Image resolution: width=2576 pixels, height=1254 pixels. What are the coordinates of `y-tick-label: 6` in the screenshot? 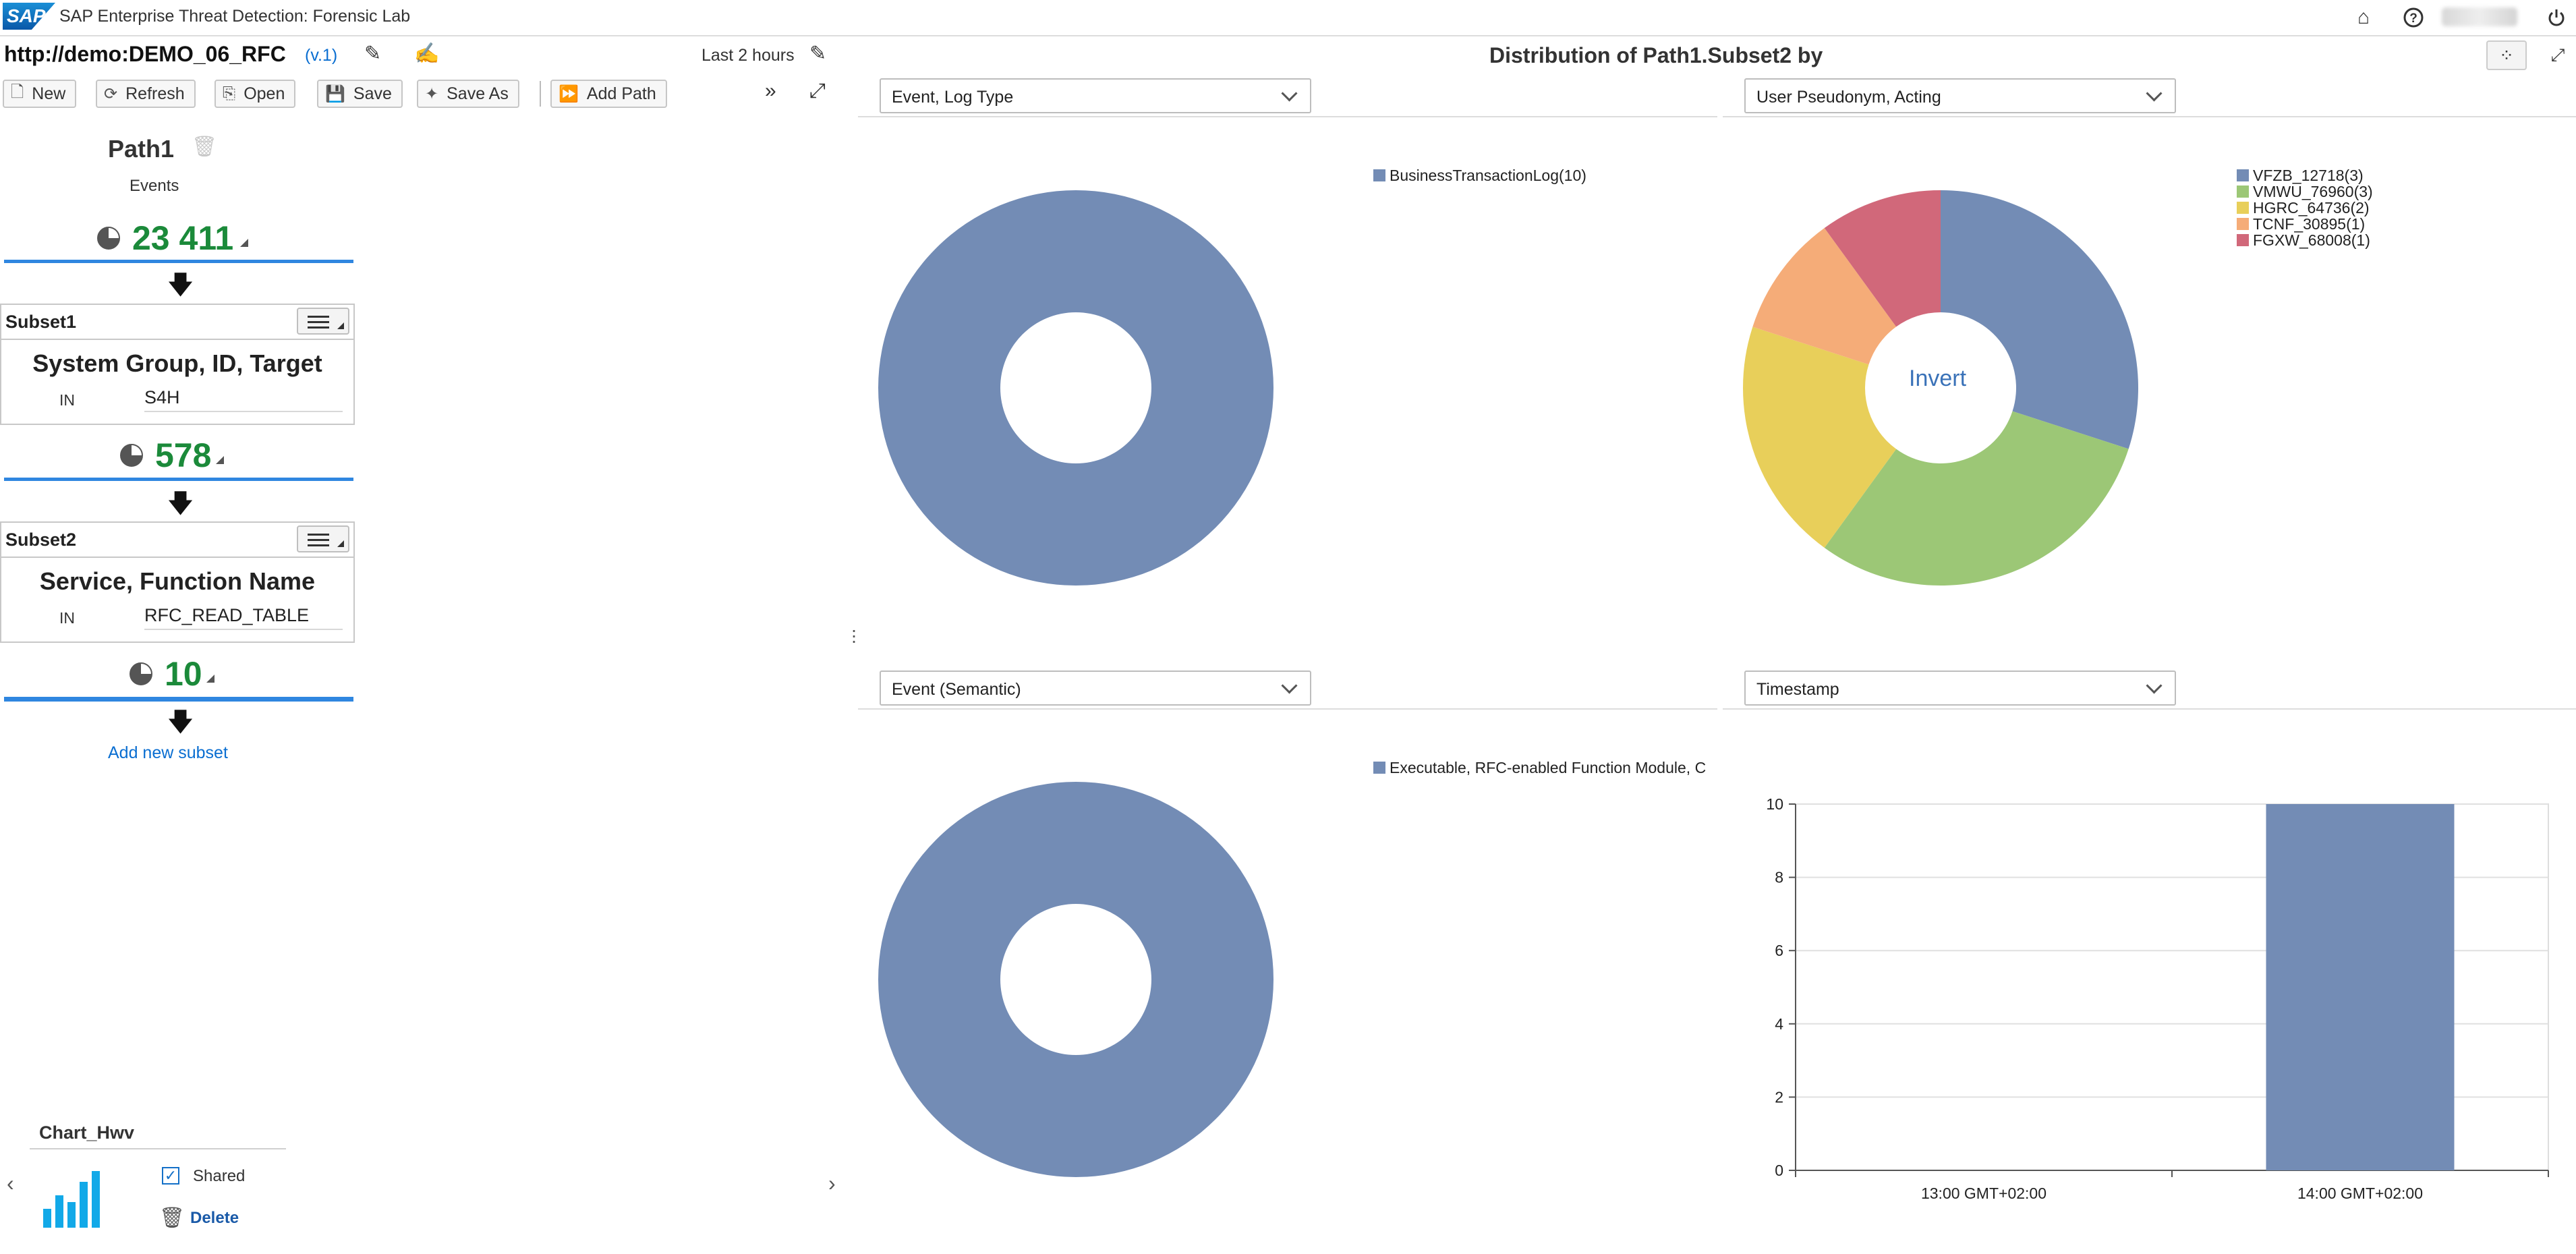 It's located at (1779, 950).